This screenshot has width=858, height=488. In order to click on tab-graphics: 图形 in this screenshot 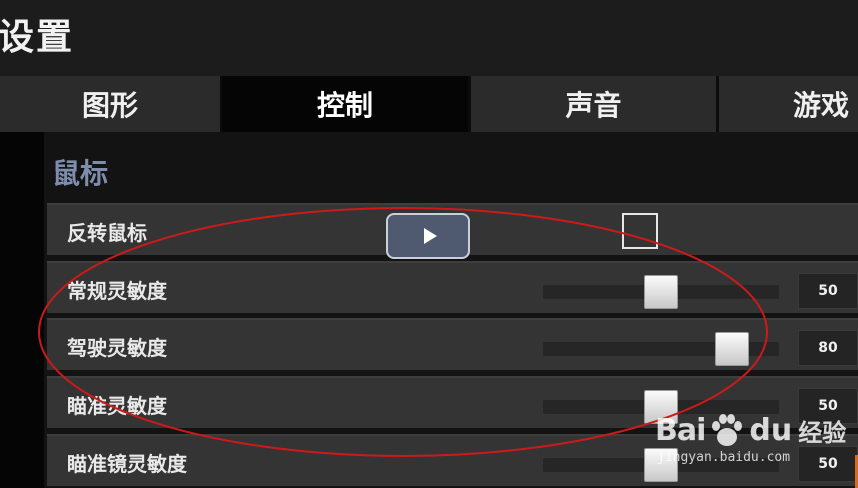, I will do `click(110, 104)`.